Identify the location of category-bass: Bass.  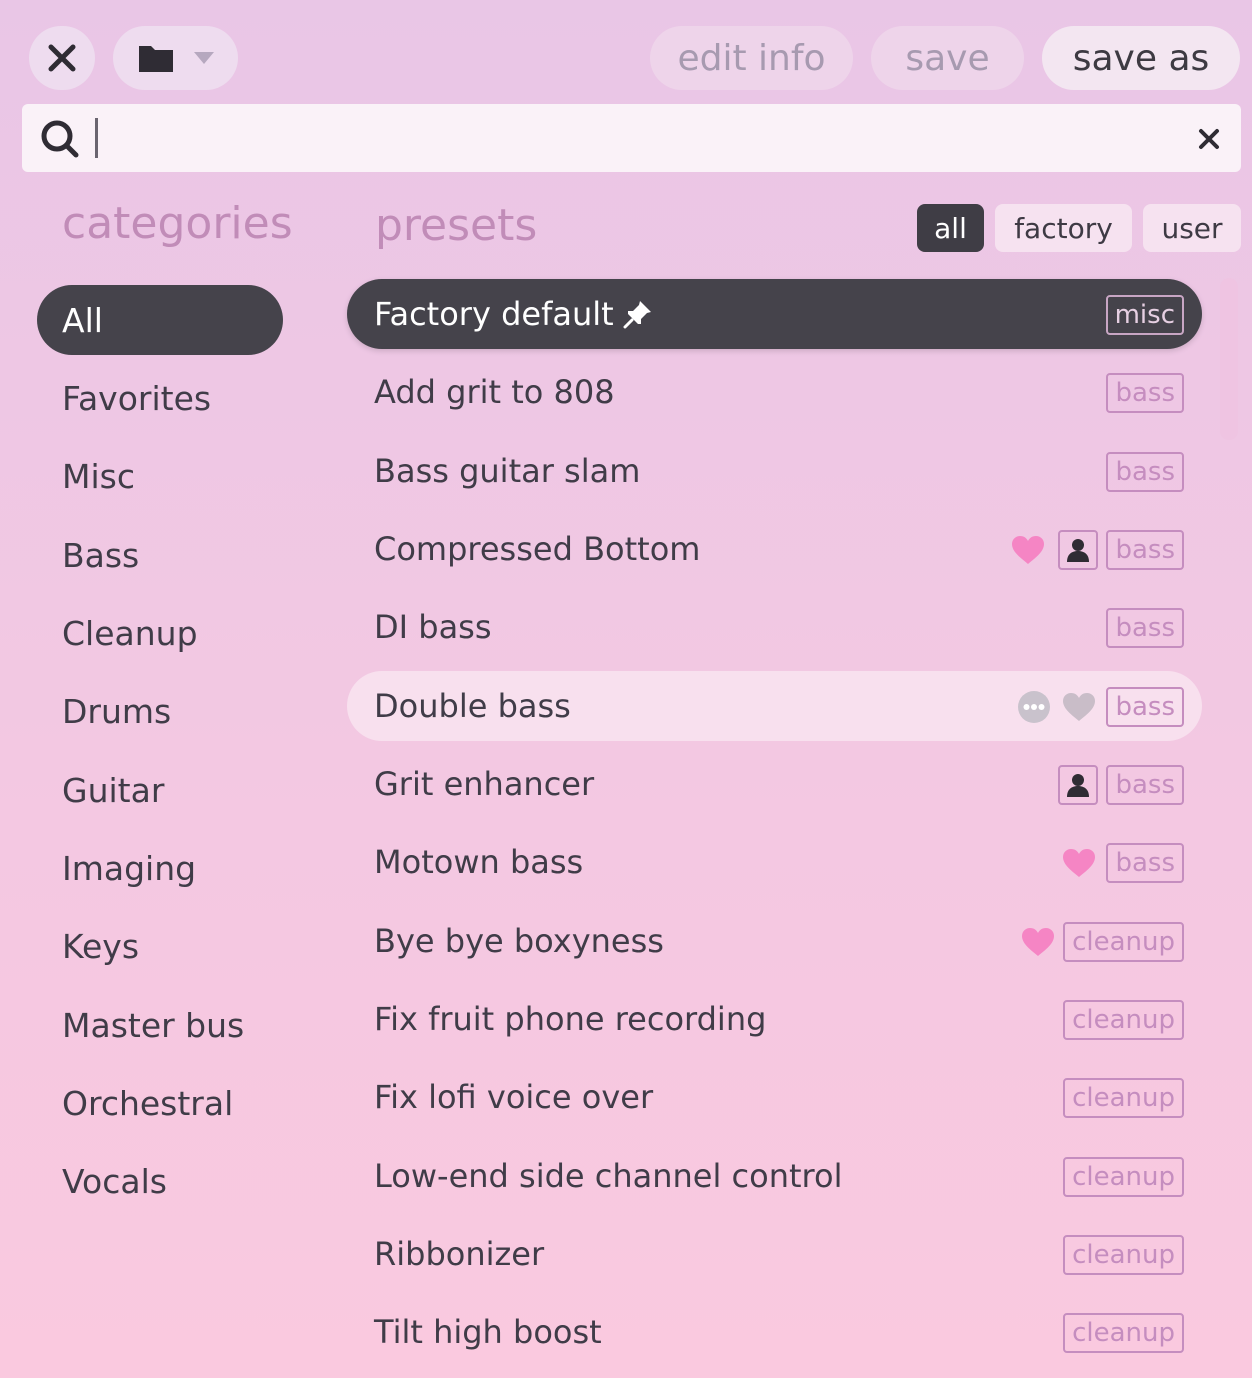
(160, 555).